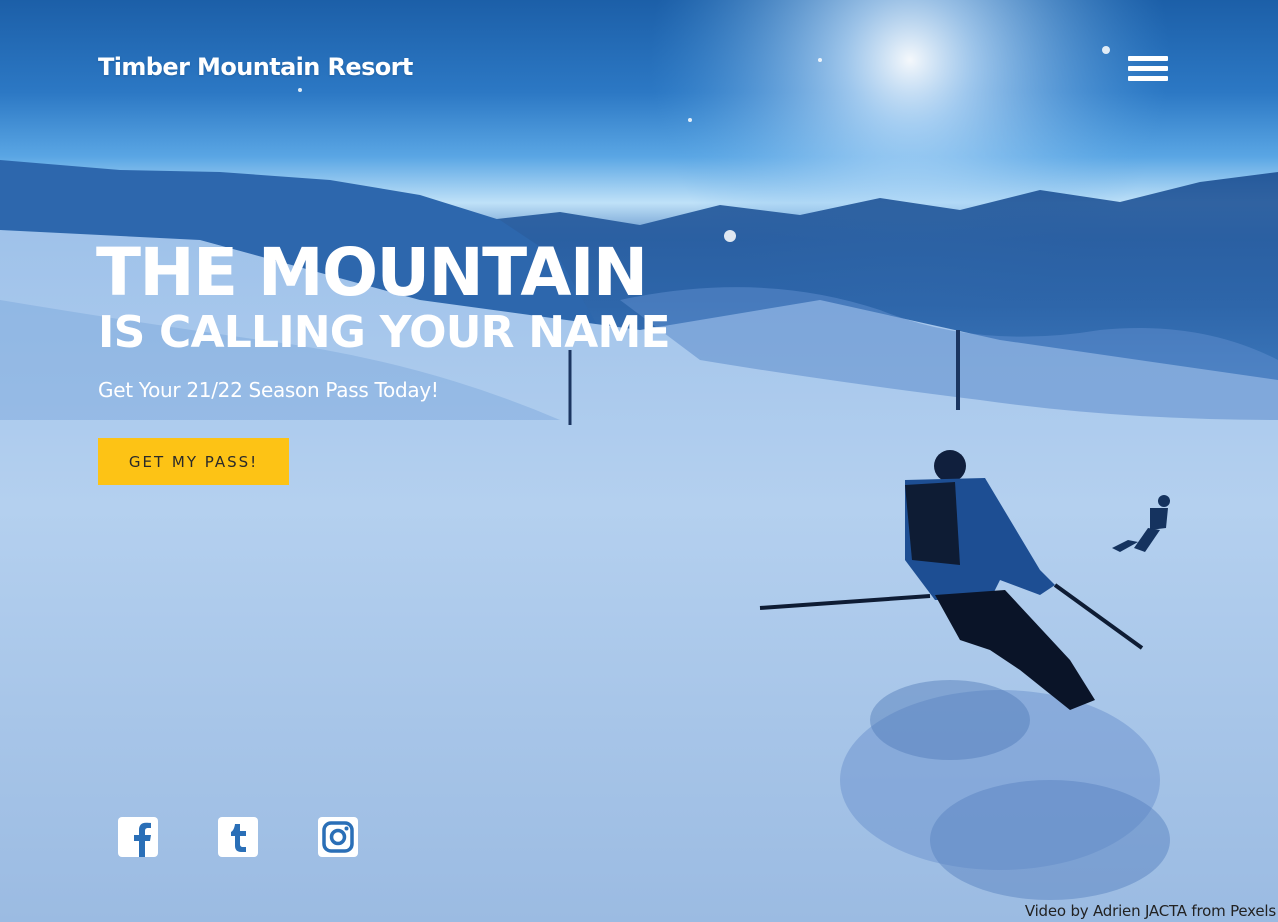 The height and width of the screenshot is (922, 1278). I want to click on tumblr-icon, so click(238, 837).